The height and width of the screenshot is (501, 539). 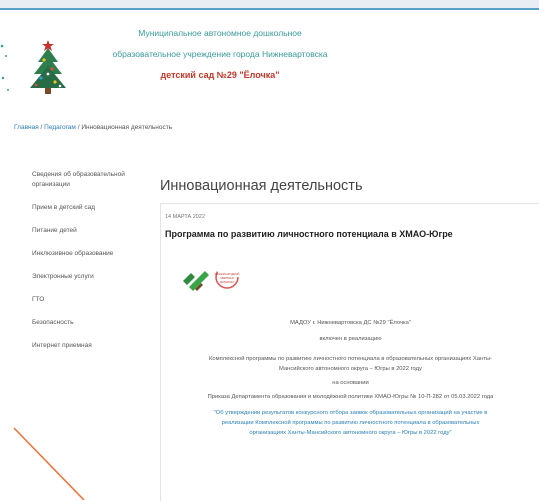 I want to click on content-org-line: МАДОУ г. Нижневартовска ДС №29 "Ёлочка", so click(x=350, y=323).